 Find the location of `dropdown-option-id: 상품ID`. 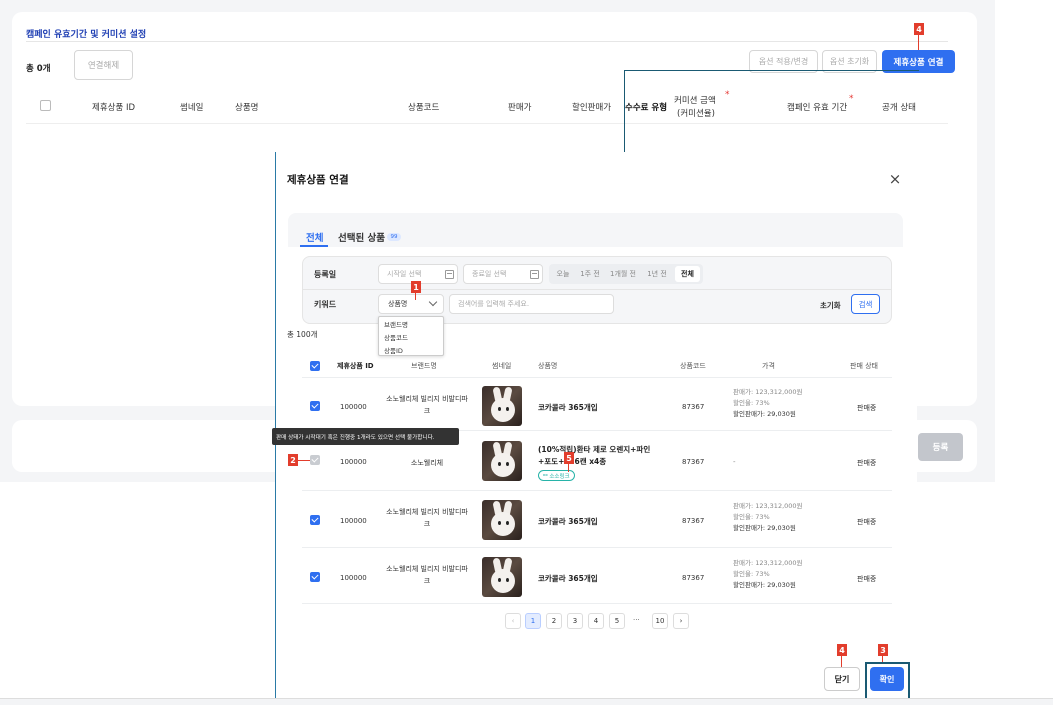

dropdown-option-id: 상품ID is located at coordinates (393, 350).